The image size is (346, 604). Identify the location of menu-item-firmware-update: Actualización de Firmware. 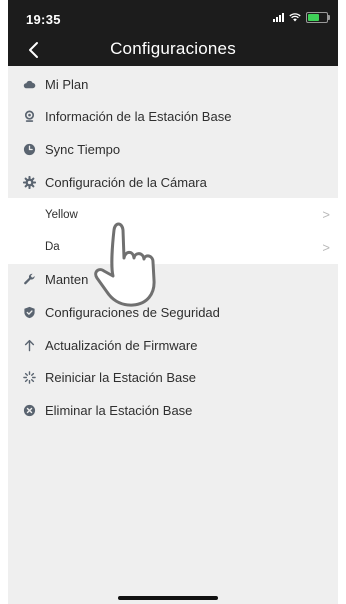
(173, 345).